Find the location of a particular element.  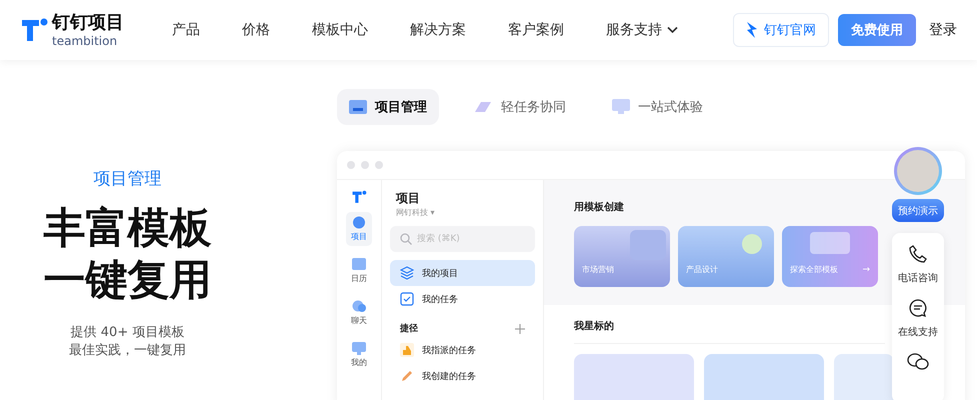

book-demo-button: 预约演示 is located at coordinates (918, 210).